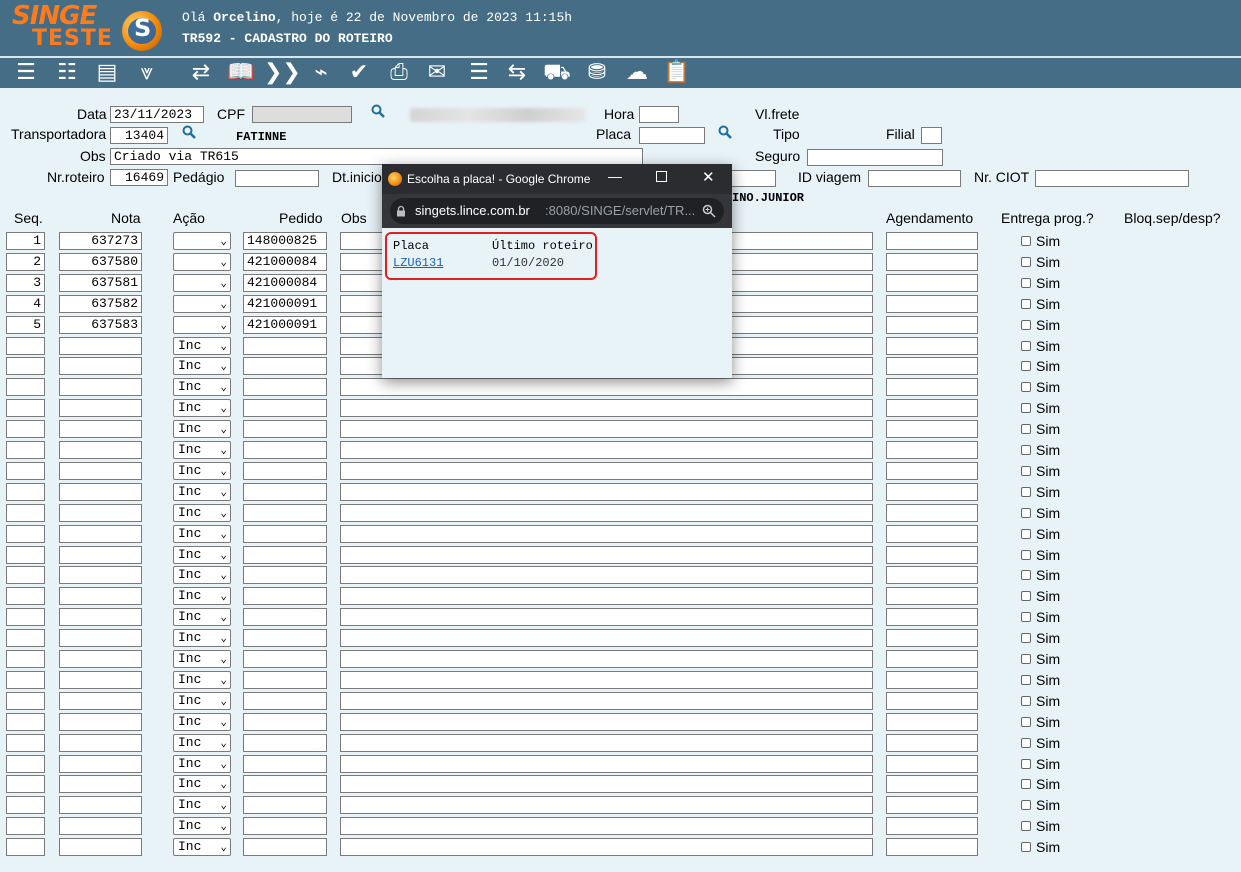  What do you see at coordinates (725, 132) in the screenshot?
I see `placa-search-icon` at bounding box center [725, 132].